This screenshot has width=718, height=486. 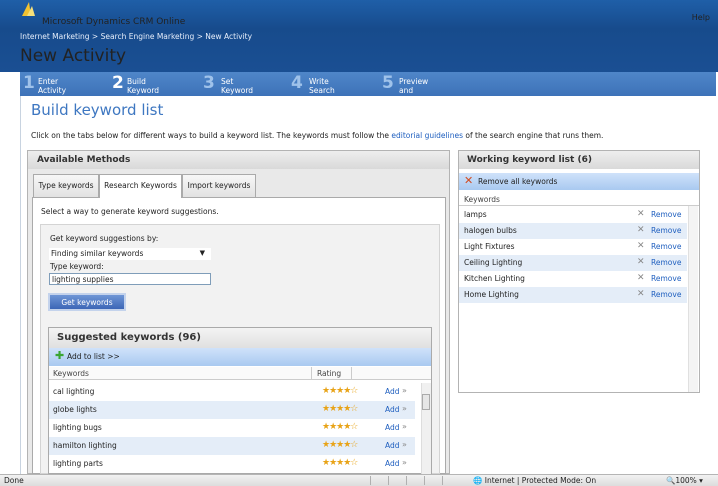 I want to click on keyword-text: lamps, so click(x=475, y=214).